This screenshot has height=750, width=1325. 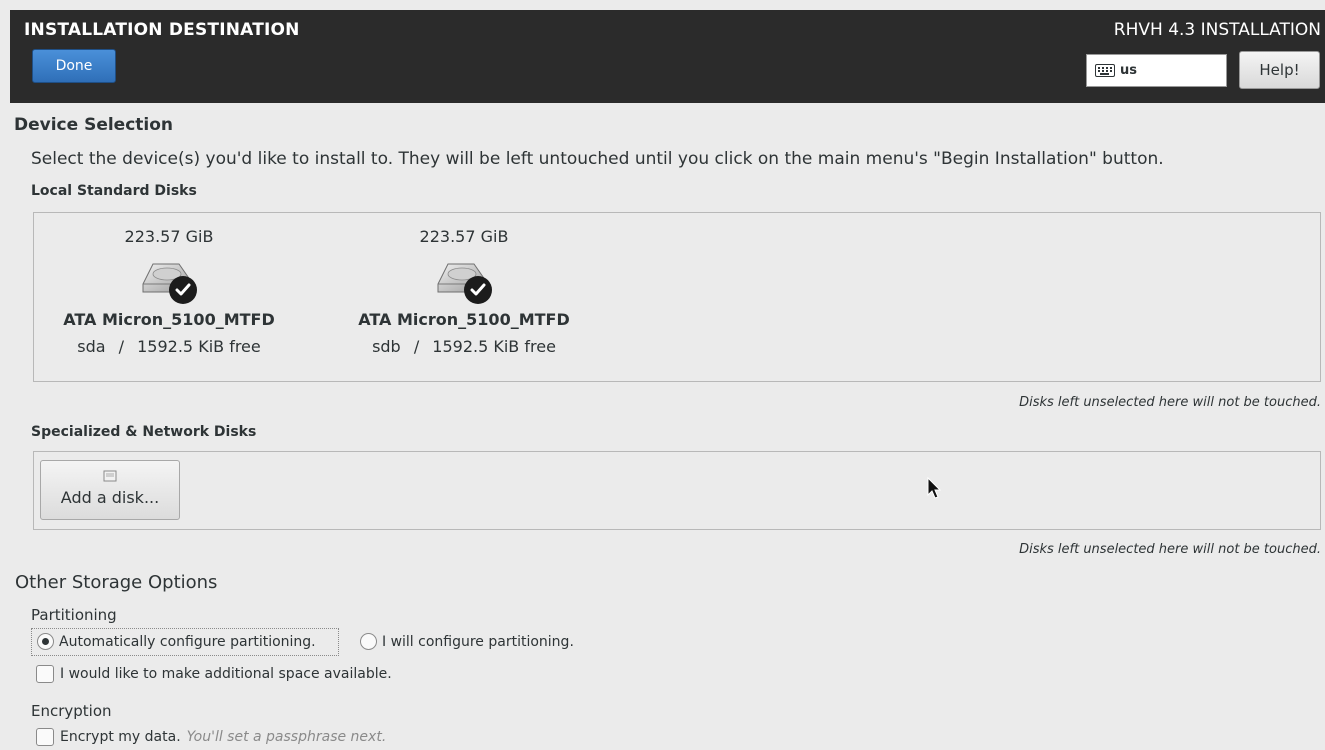 I want to click on help-button: Help!, so click(x=1279, y=70).